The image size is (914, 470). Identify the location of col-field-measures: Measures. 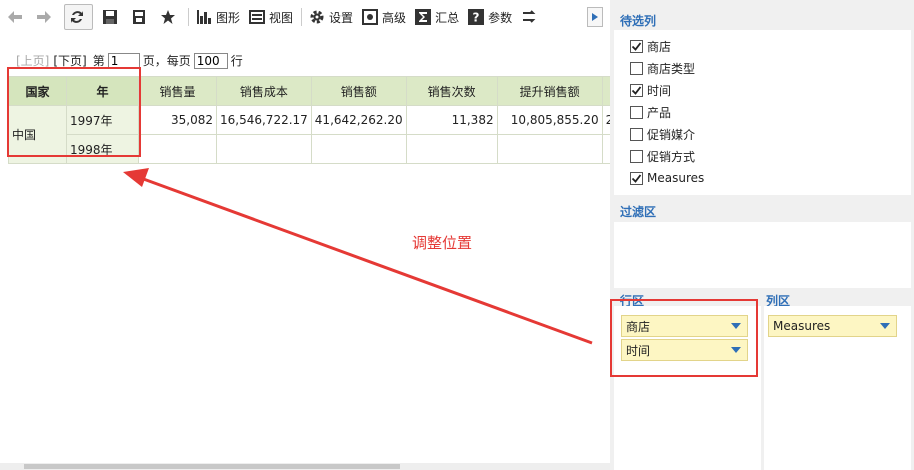
(832, 326).